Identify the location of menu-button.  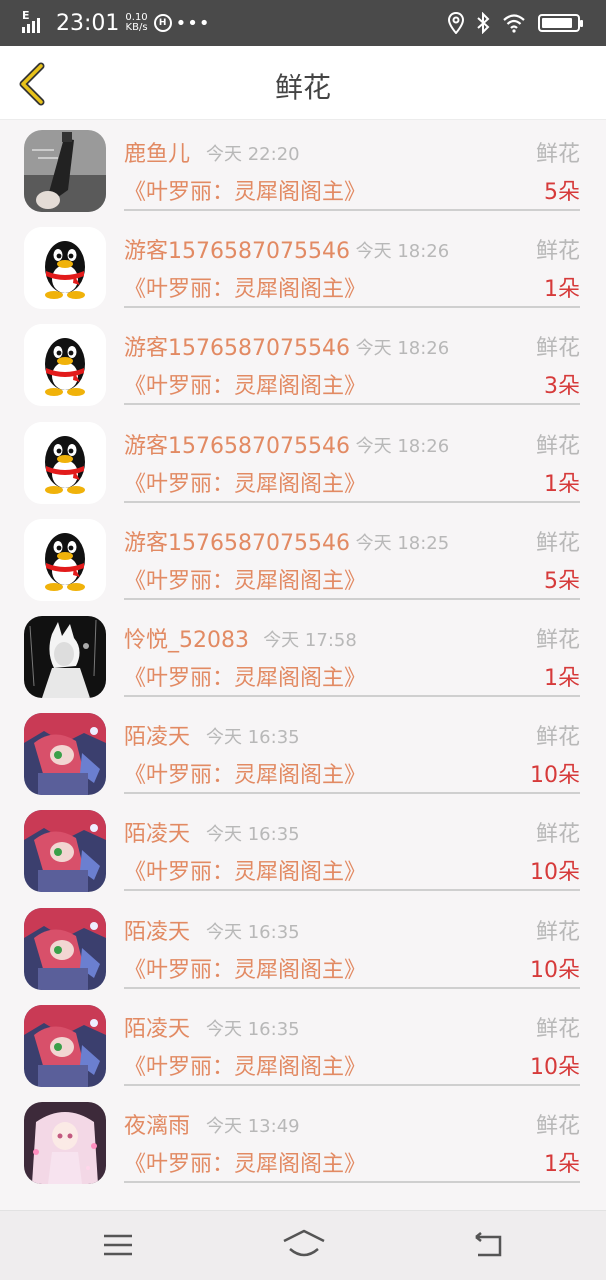
(118, 1245).